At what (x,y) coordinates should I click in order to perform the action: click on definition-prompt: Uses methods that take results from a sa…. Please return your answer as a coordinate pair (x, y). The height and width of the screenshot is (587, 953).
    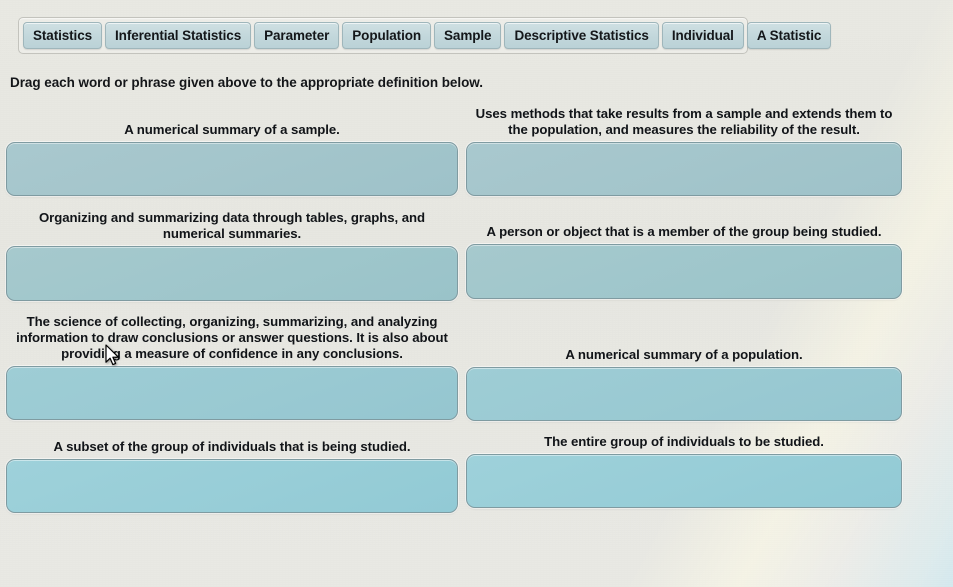
    Looking at the image, I should click on (684, 121).